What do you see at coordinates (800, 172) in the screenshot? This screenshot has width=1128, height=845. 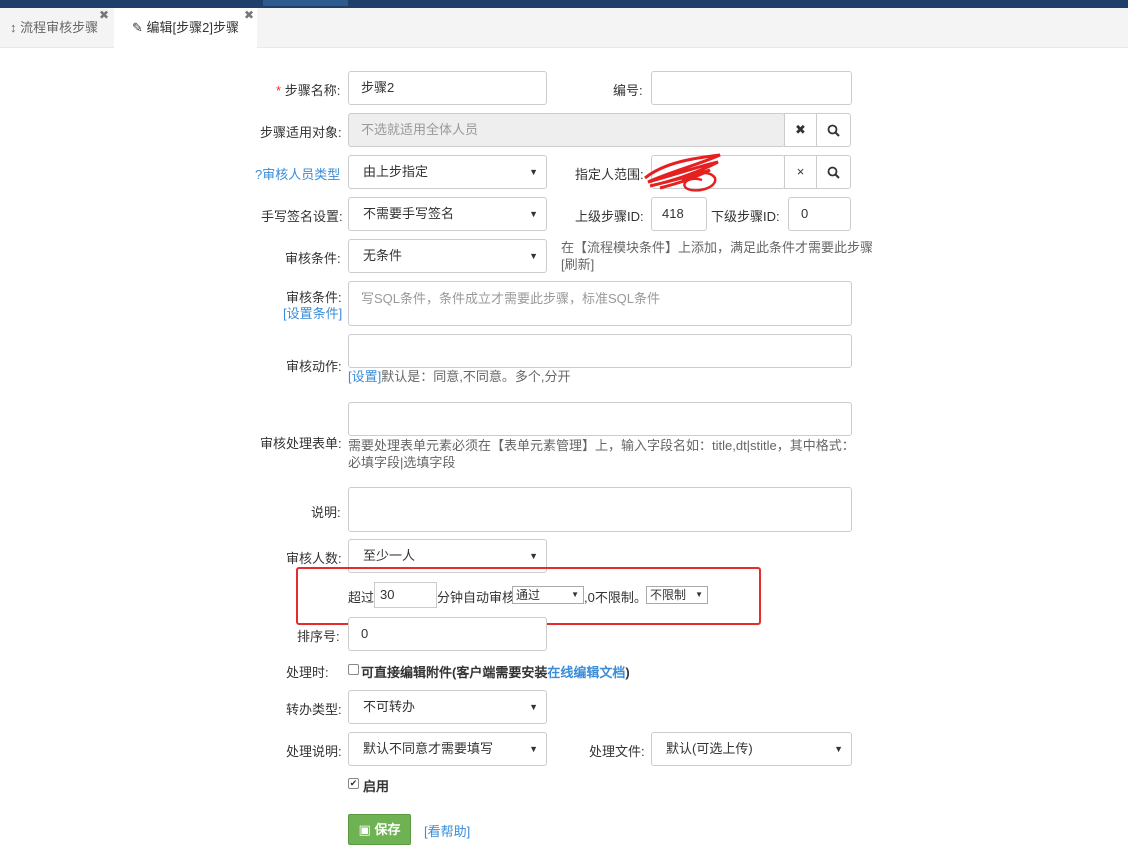 I see `clear-button: ×` at bounding box center [800, 172].